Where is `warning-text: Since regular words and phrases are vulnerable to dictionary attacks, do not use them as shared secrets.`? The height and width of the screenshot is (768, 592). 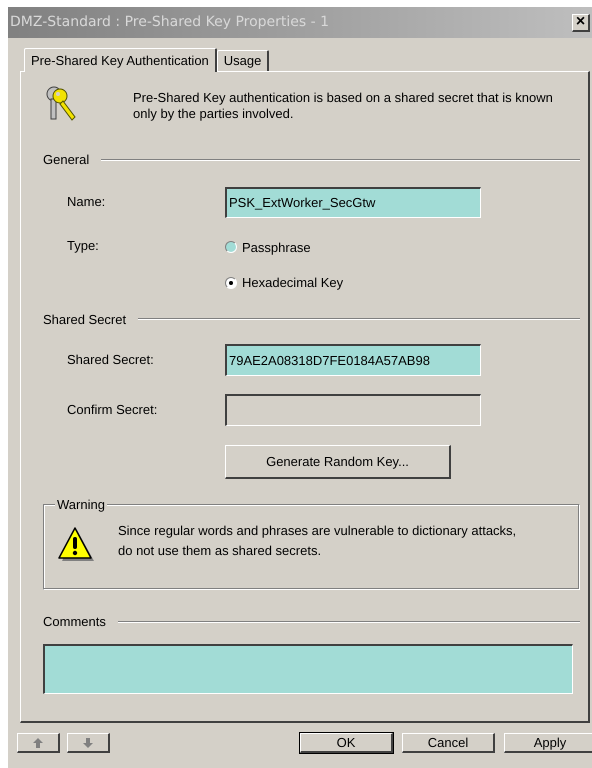
warning-text: Since regular words and phrases are vulnerable to dictionary attacks, do not use them as shared secrets. is located at coordinates (318, 541).